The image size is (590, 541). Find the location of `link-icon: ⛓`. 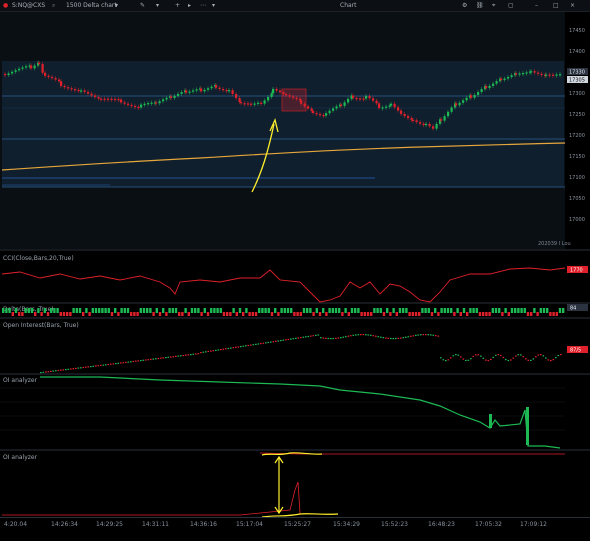

link-icon: ⛓ is located at coordinates (480, 5).